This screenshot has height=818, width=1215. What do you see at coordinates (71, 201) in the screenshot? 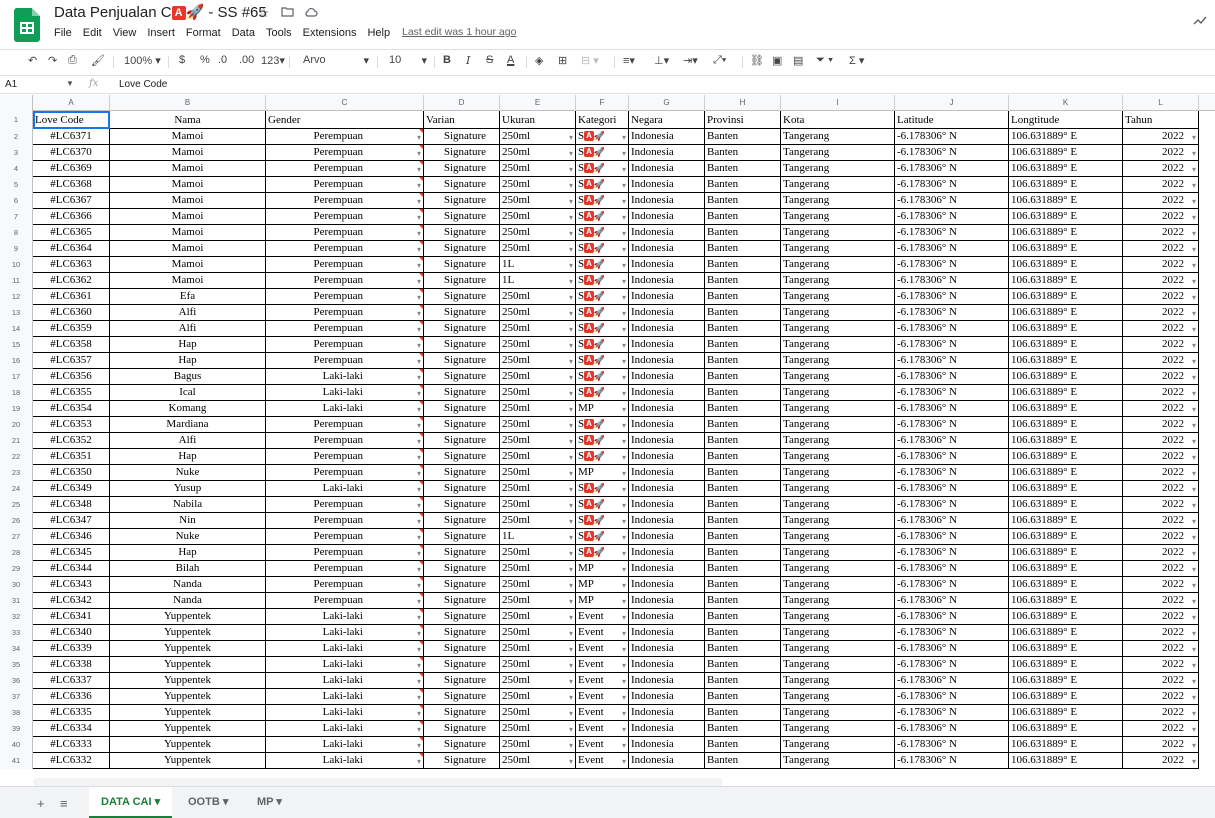
I see `cell-love-code: #LC6367` at bounding box center [71, 201].